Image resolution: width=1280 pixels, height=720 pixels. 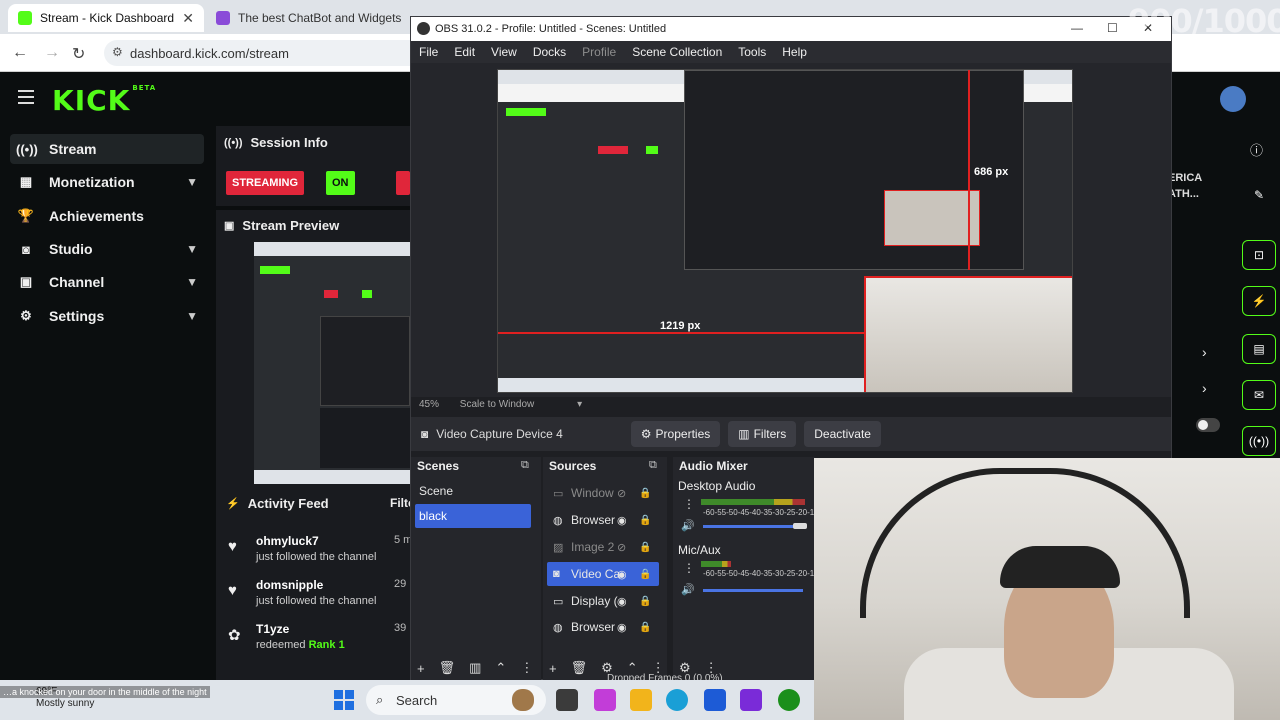 What do you see at coordinates (1112, 28) in the screenshot?
I see `maximize-icon: ☐` at bounding box center [1112, 28].